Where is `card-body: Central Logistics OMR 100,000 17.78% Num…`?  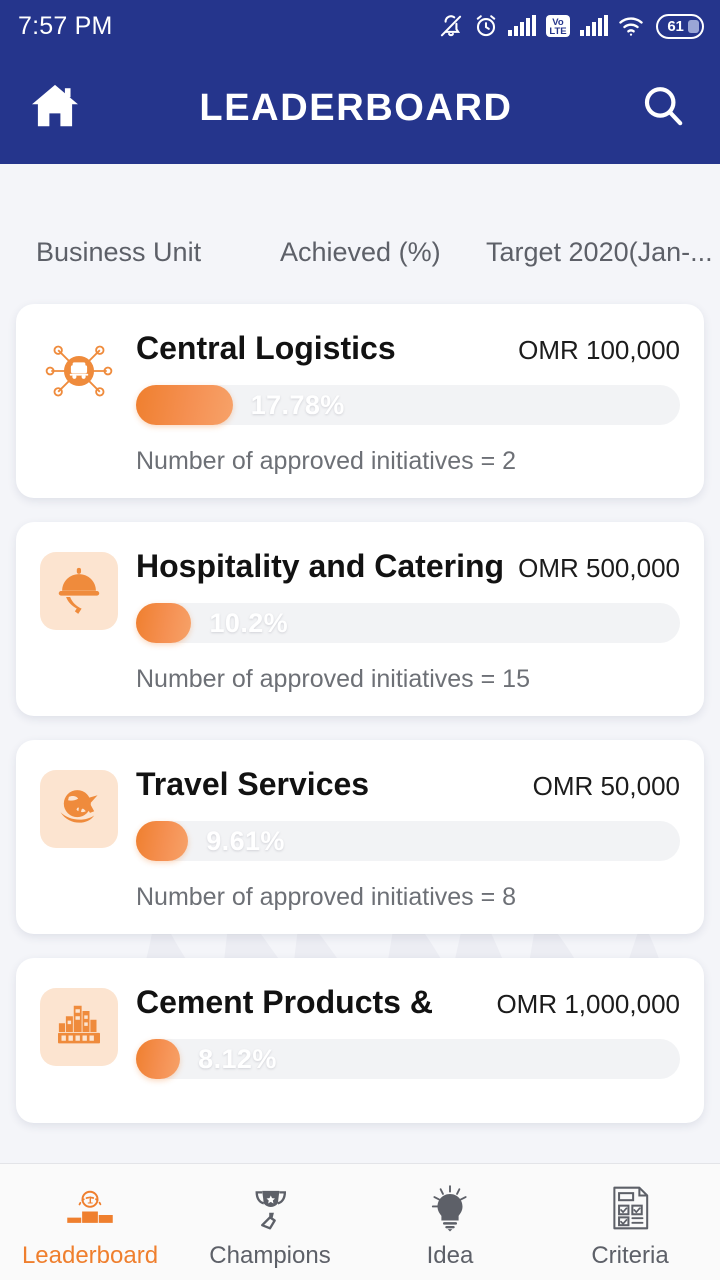 card-body: Central Logistics OMR 100,000 17.78% Num… is located at coordinates (408, 403).